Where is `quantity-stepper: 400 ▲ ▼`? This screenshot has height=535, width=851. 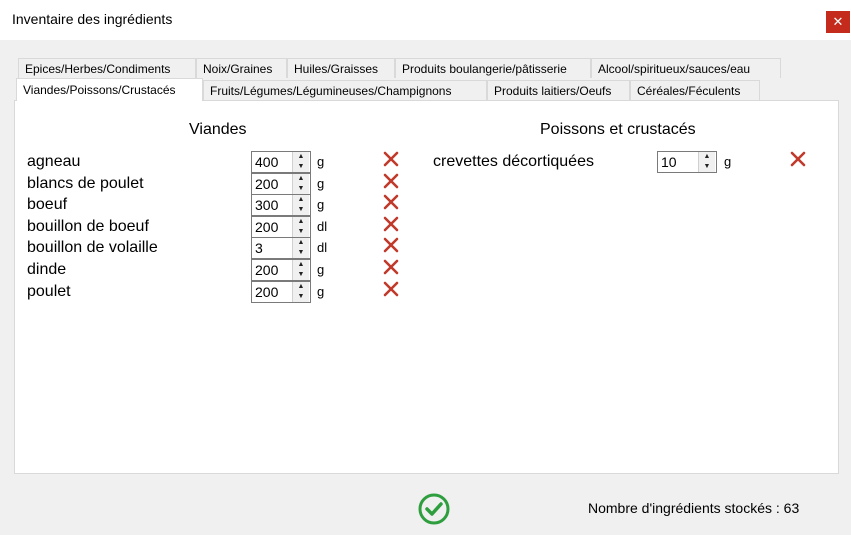
quantity-stepper: 400 ▲ ▼ is located at coordinates (281, 162).